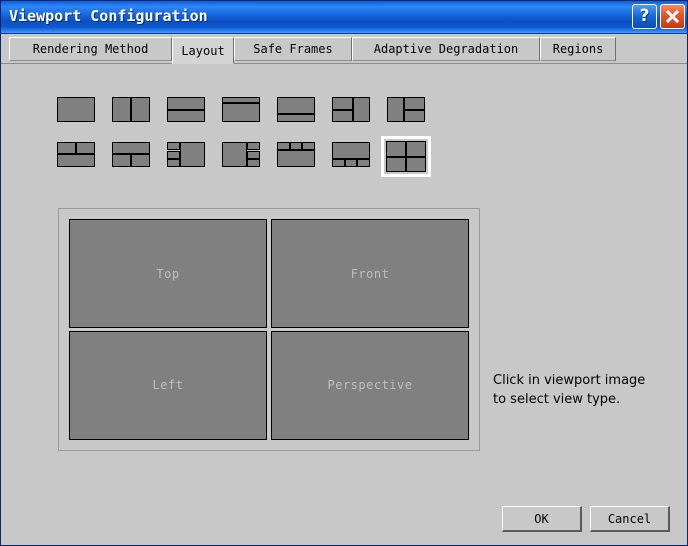  I want to click on viewport-label: Left, so click(168, 385).